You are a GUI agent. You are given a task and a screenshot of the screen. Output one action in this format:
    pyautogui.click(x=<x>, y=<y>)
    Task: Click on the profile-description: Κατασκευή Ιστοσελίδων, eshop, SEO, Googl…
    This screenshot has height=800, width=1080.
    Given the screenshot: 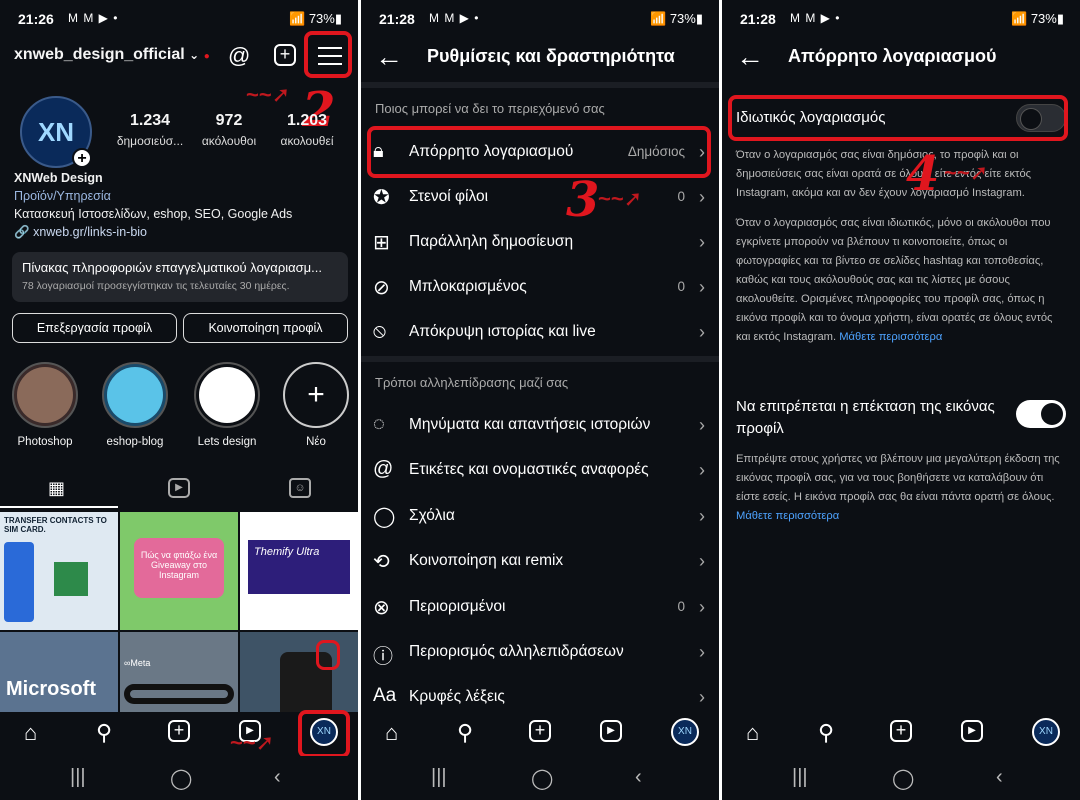 What is the action you would take?
    pyautogui.click(x=153, y=214)
    